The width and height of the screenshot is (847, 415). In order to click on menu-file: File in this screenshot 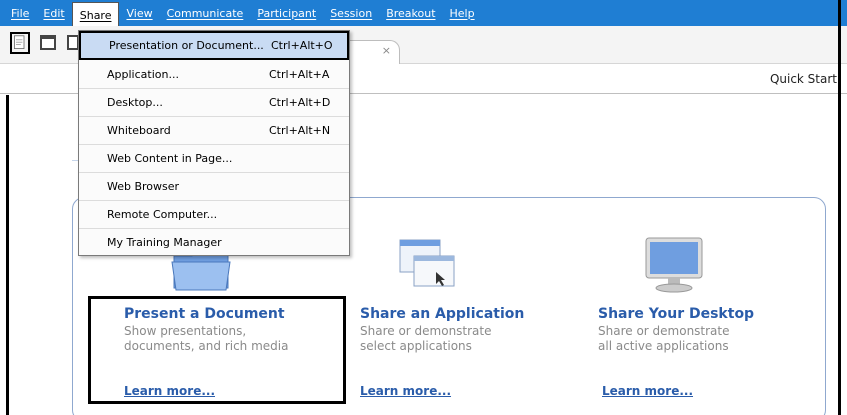, I will do `click(20, 13)`.